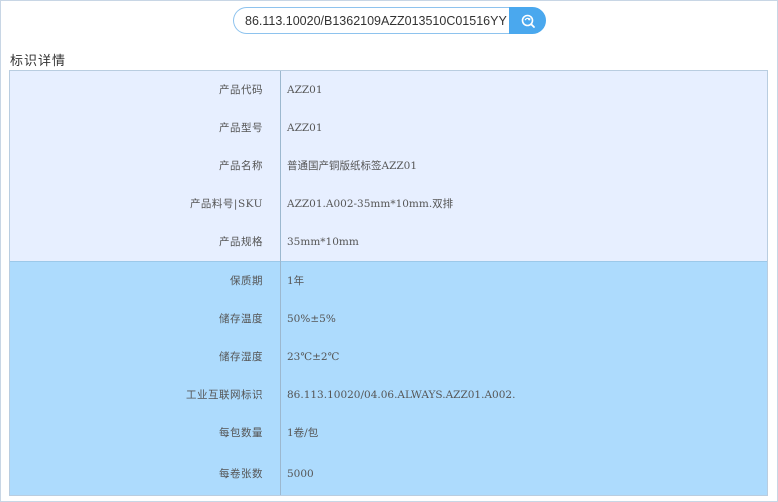 The width and height of the screenshot is (778, 502). What do you see at coordinates (373, 20) in the screenshot?
I see `search-input` at bounding box center [373, 20].